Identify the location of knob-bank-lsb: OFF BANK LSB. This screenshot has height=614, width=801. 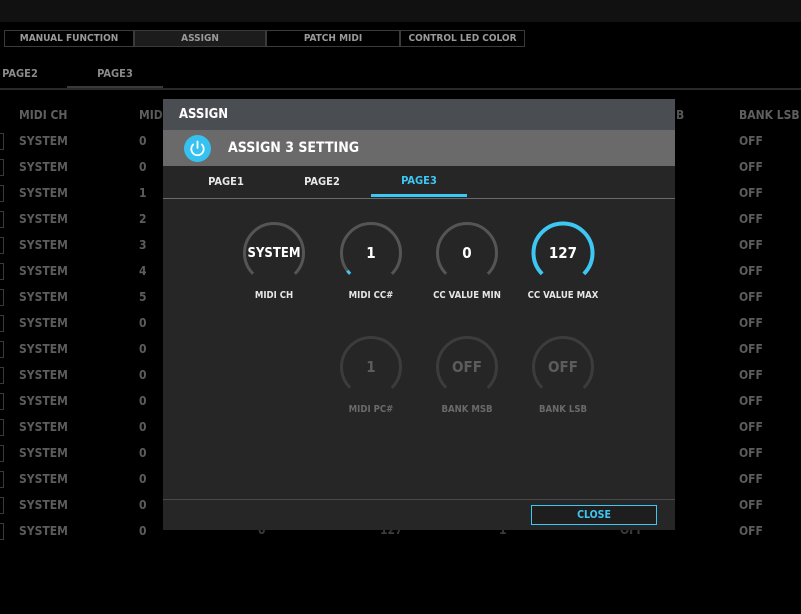
(563, 385).